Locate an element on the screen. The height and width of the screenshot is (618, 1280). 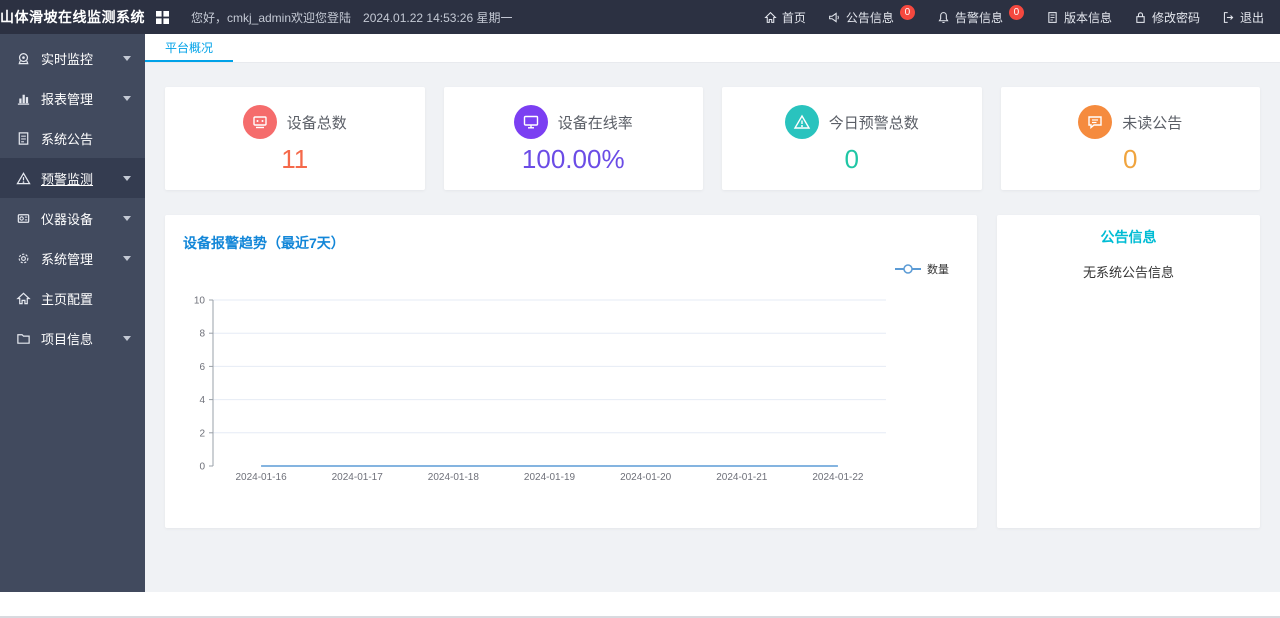
nav-announcements-label: 公告信息 is located at coordinates (869, 17).